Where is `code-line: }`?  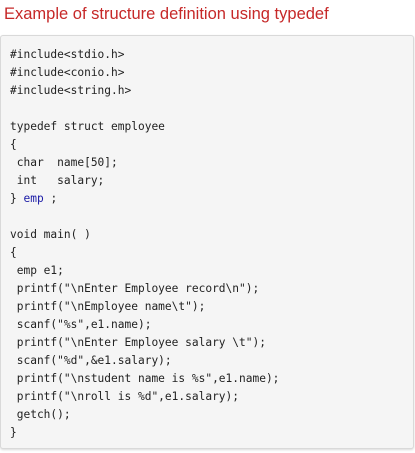 code-line: } is located at coordinates (13, 432).